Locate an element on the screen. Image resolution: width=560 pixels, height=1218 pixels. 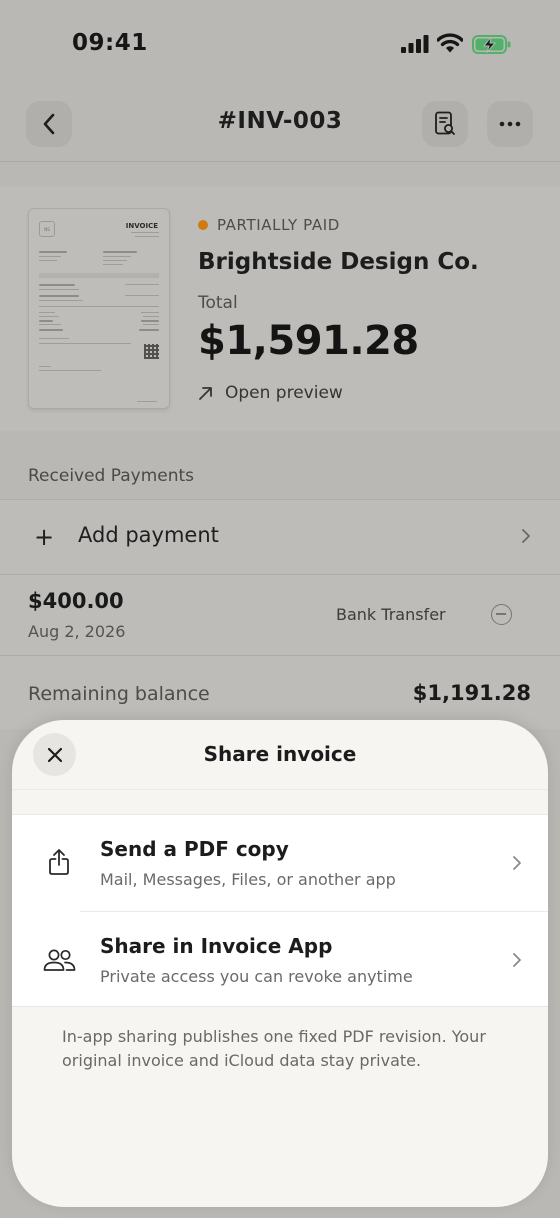
total-amount: $1,591.28 is located at coordinates (308, 341).